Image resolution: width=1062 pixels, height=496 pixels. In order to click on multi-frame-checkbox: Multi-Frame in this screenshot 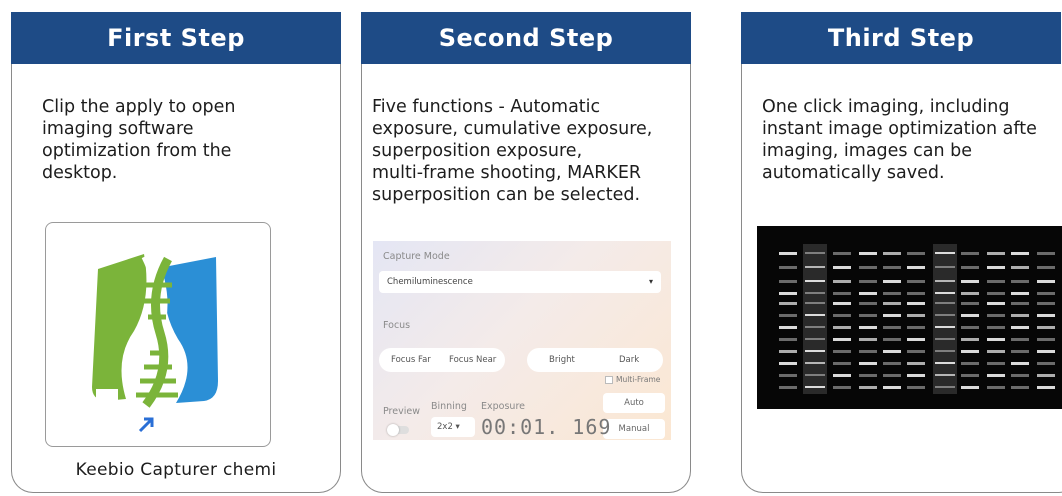, I will do `click(632, 379)`.